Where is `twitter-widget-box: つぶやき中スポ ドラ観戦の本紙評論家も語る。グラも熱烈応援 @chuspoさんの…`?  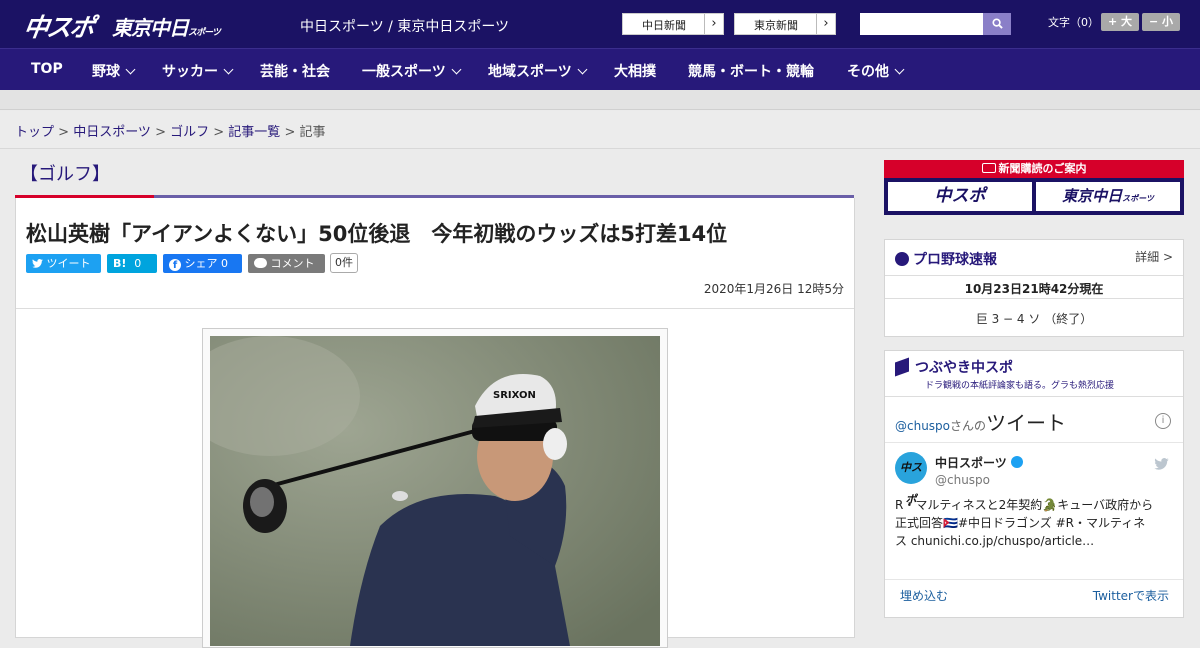
twitter-widget-box: つぶやき中スポ ドラ観戦の本紙評論家も語る。グラも熱烈応援 @chuspoさんの… is located at coordinates (1034, 484).